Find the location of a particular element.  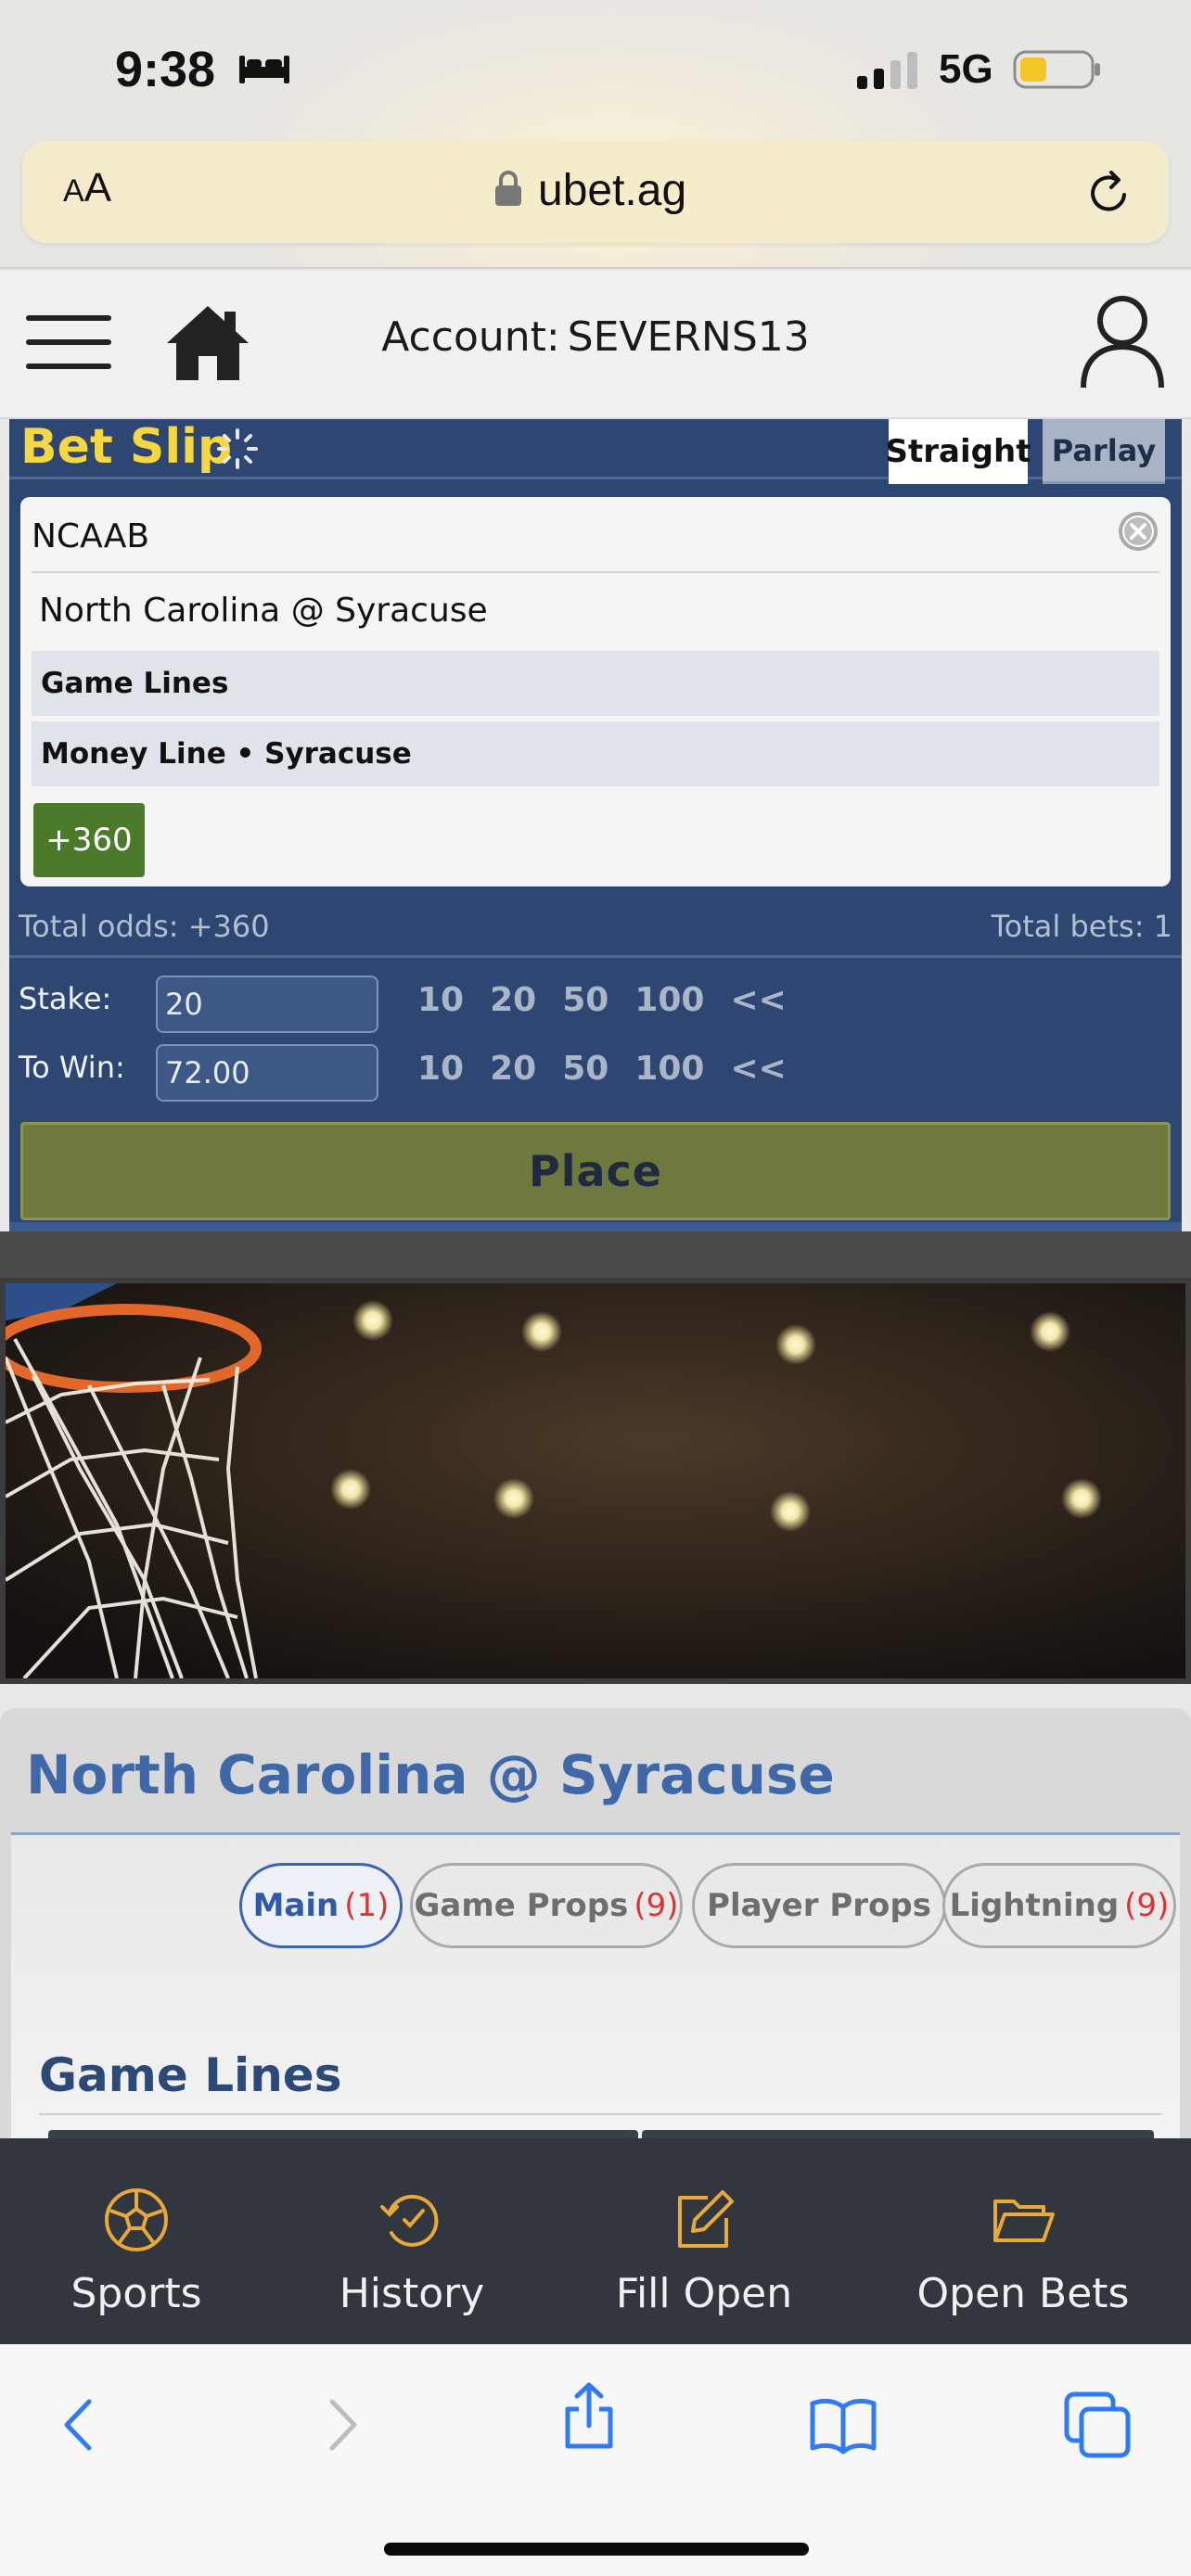

bet-market: Game Lines is located at coordinates (595, 683).